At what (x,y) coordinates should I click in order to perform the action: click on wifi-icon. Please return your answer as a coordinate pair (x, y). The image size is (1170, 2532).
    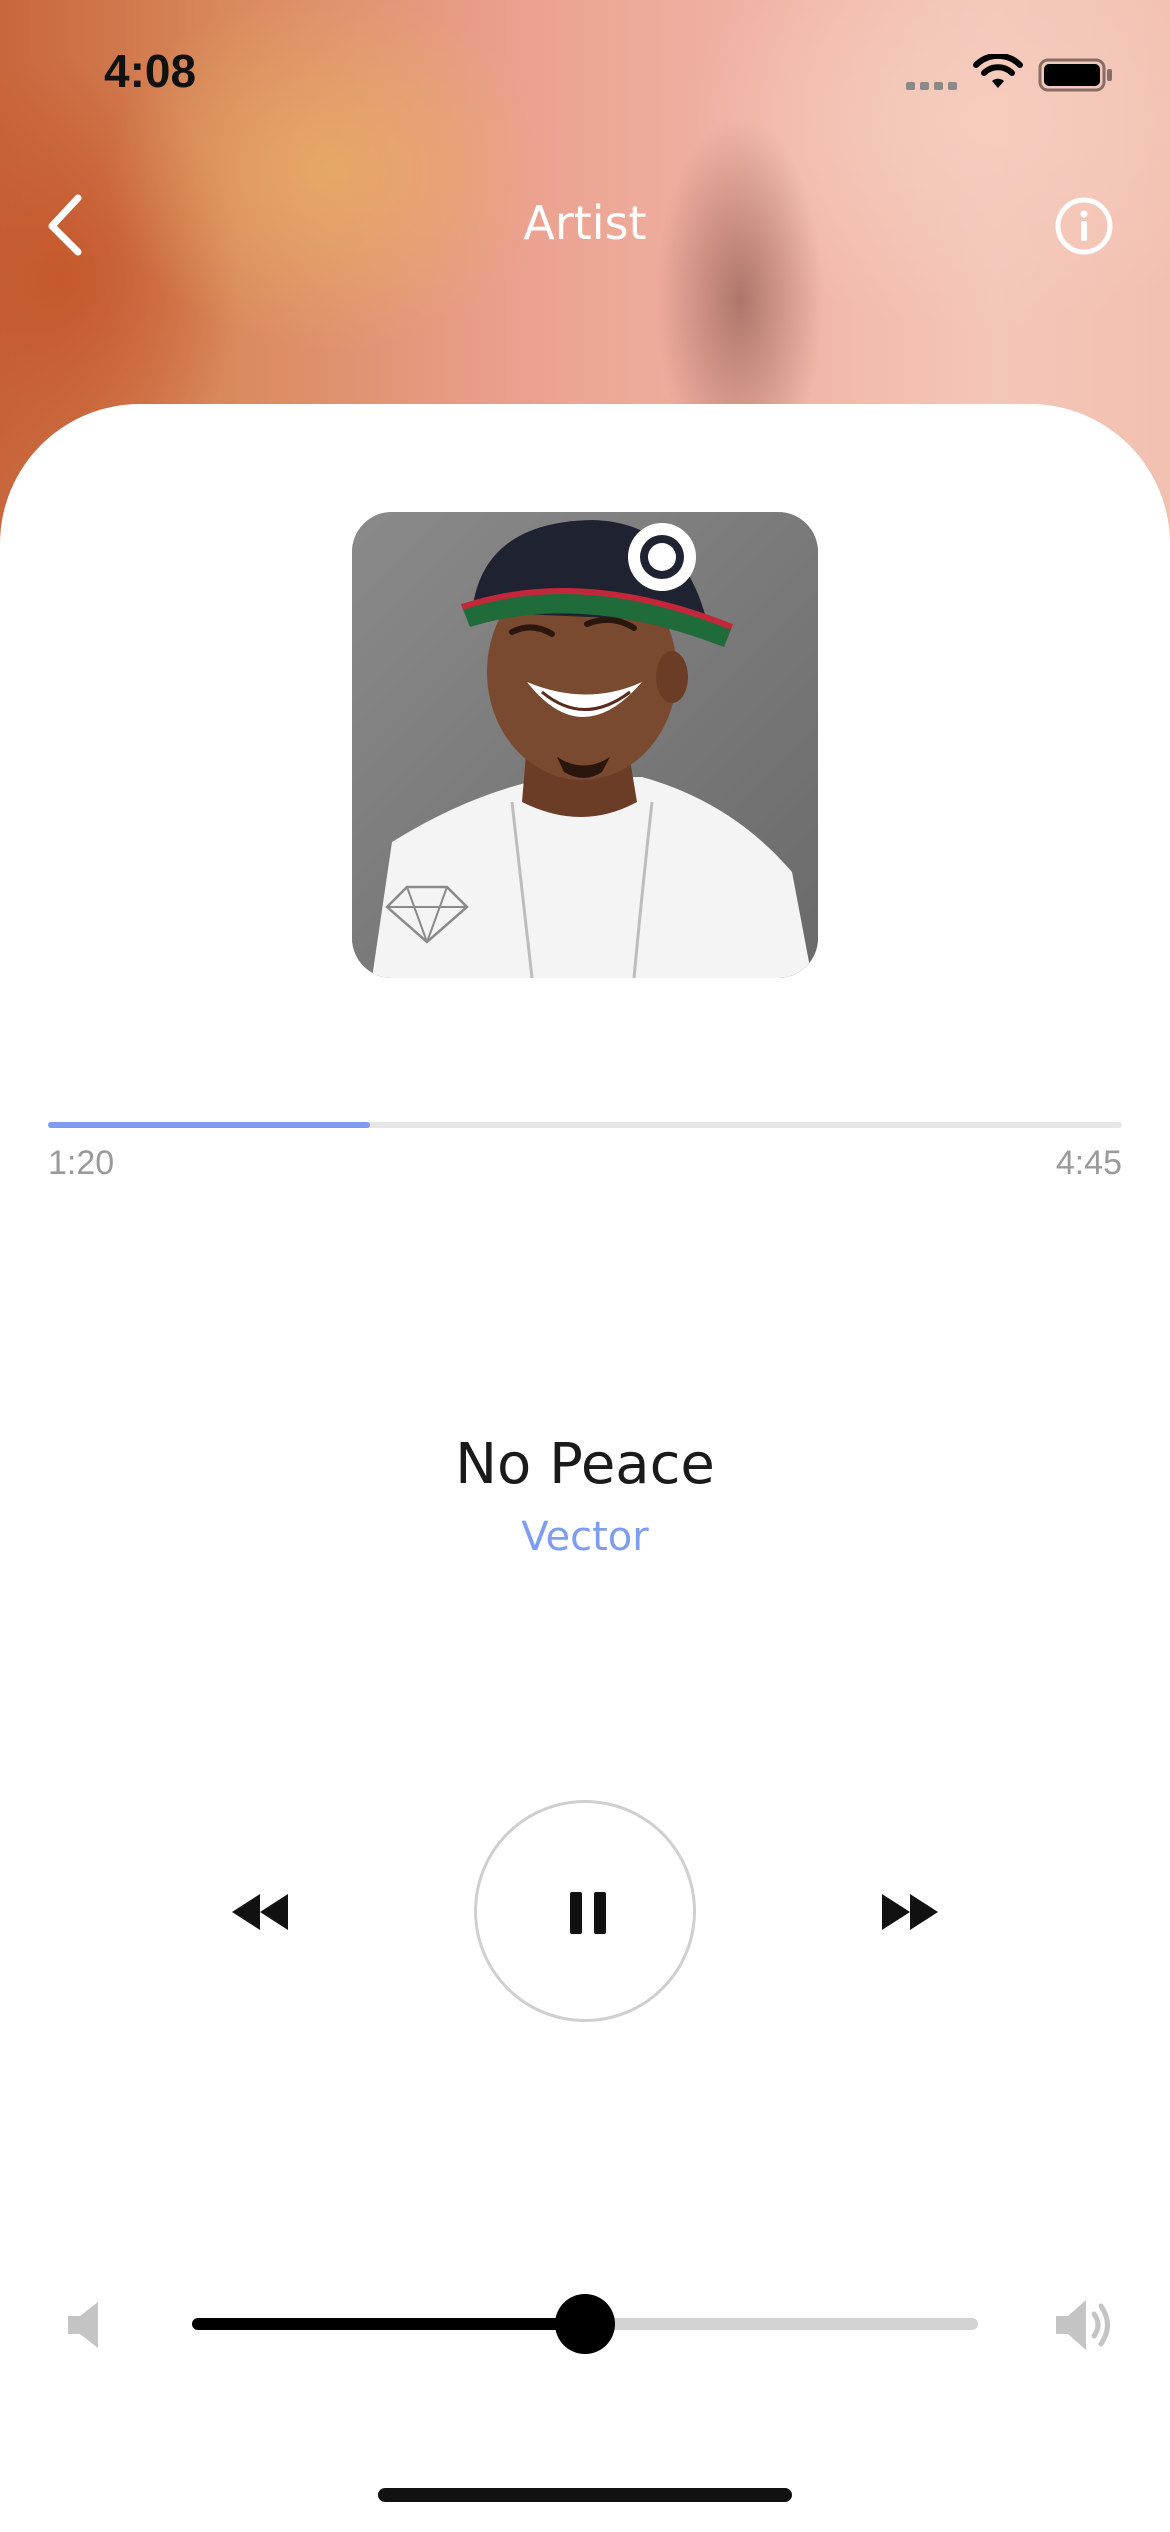
    Looking at the image, I should click on (998, 71).